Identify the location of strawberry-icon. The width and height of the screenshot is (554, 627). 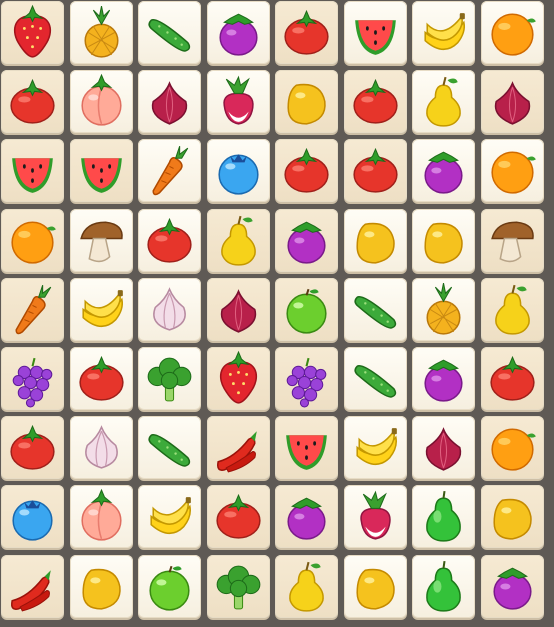
(32, 31).